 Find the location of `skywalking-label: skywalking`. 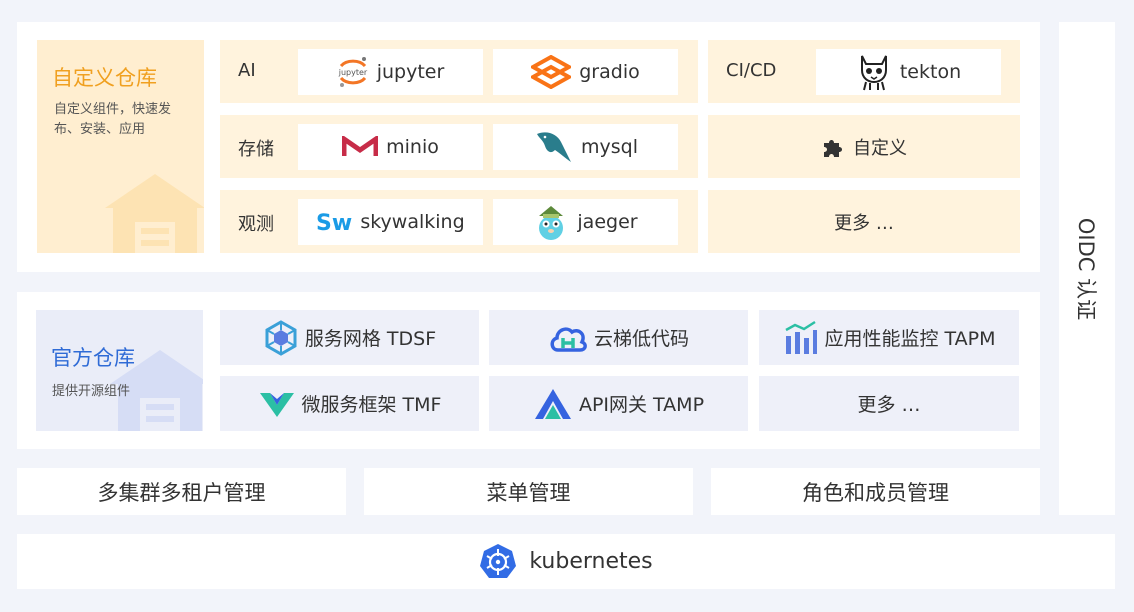

skywalking-label: skywalking is located at coordinates (412, 222).